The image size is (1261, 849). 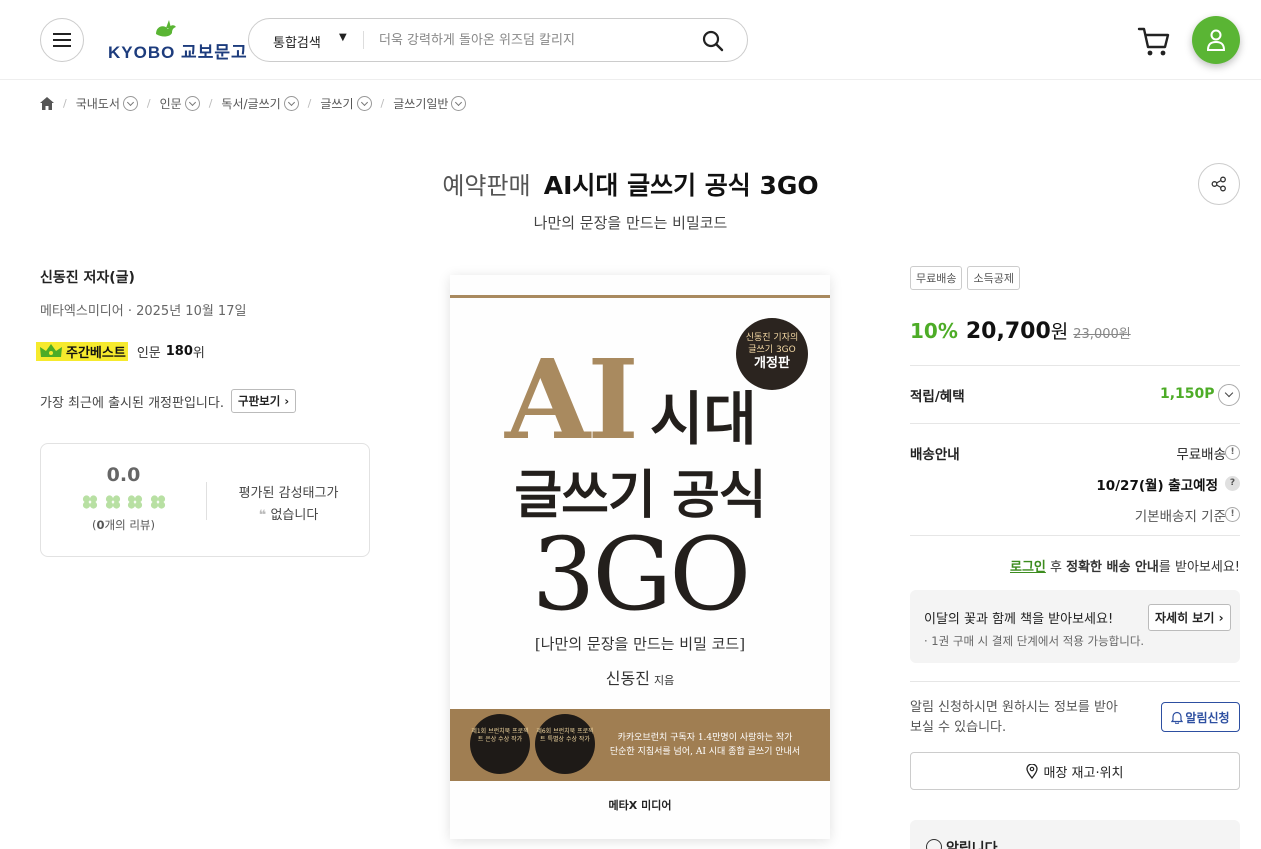 What do you see at coordinates (934, 331) in the screenshot?
I see `discount-rate: 10%` at bounding box center [934, 331].